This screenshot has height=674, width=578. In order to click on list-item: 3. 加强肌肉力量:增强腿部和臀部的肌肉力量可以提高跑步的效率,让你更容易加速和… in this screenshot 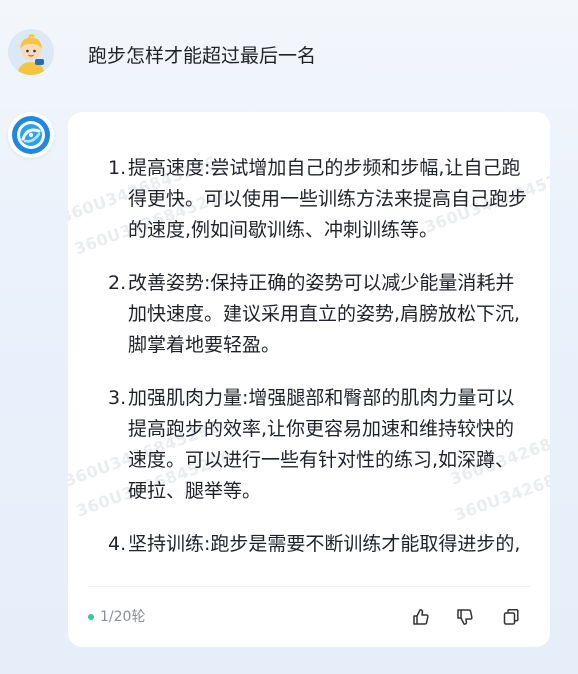, I will do `click(320, 445)`.